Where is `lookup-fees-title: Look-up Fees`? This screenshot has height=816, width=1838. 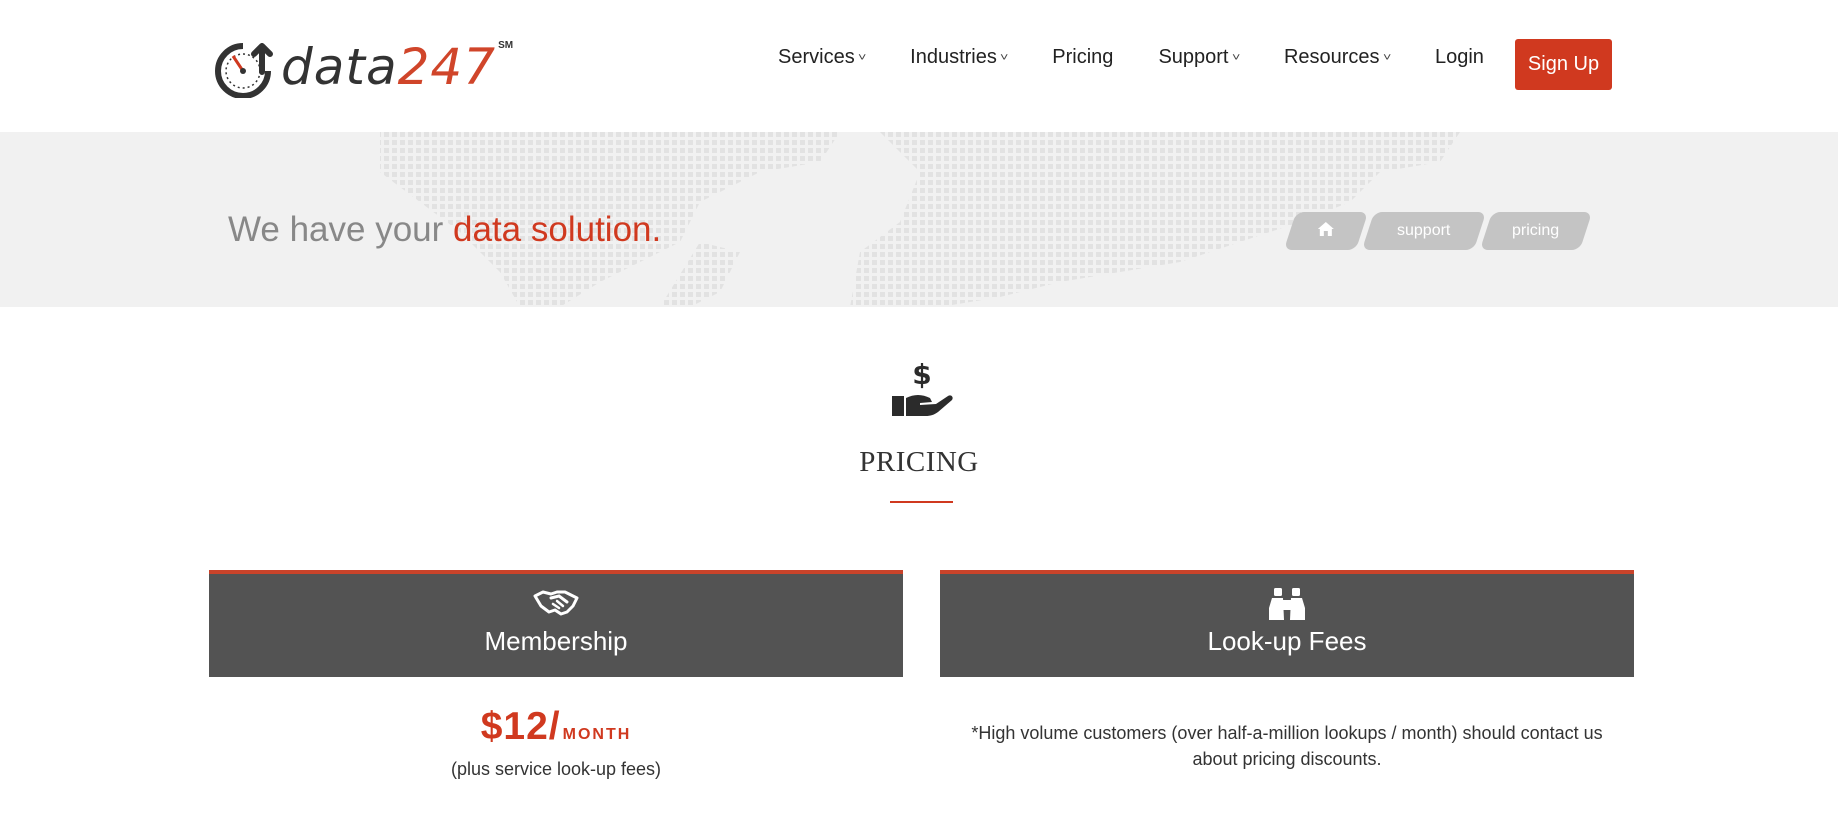
lookup-fees-title: Look-up Fees is located at coordinates (1287, 641).